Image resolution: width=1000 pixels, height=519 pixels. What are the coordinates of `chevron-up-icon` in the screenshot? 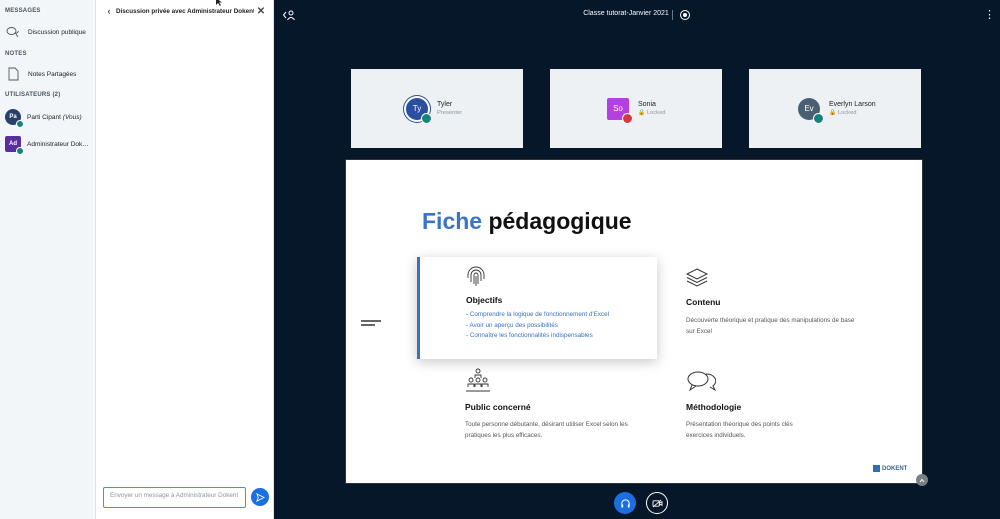 It's located at (922, 480).